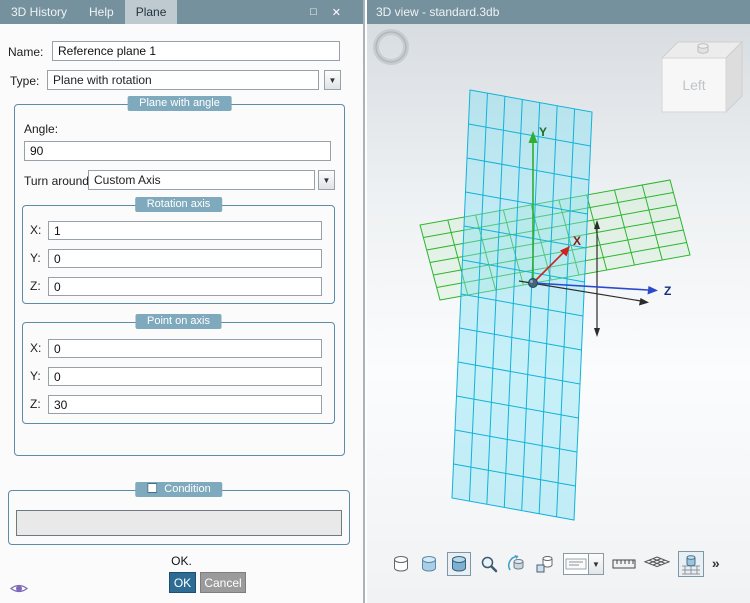  I want to click on orbit-control, so click(391, 47).